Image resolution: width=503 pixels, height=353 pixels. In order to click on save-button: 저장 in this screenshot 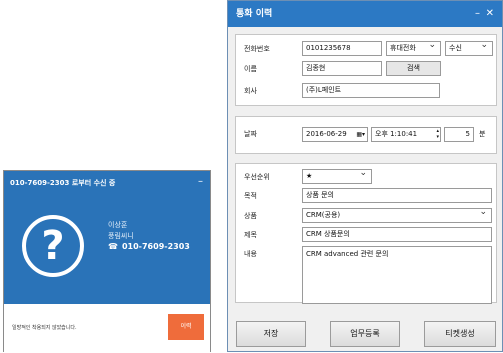, I will do `click(271, 334)`.